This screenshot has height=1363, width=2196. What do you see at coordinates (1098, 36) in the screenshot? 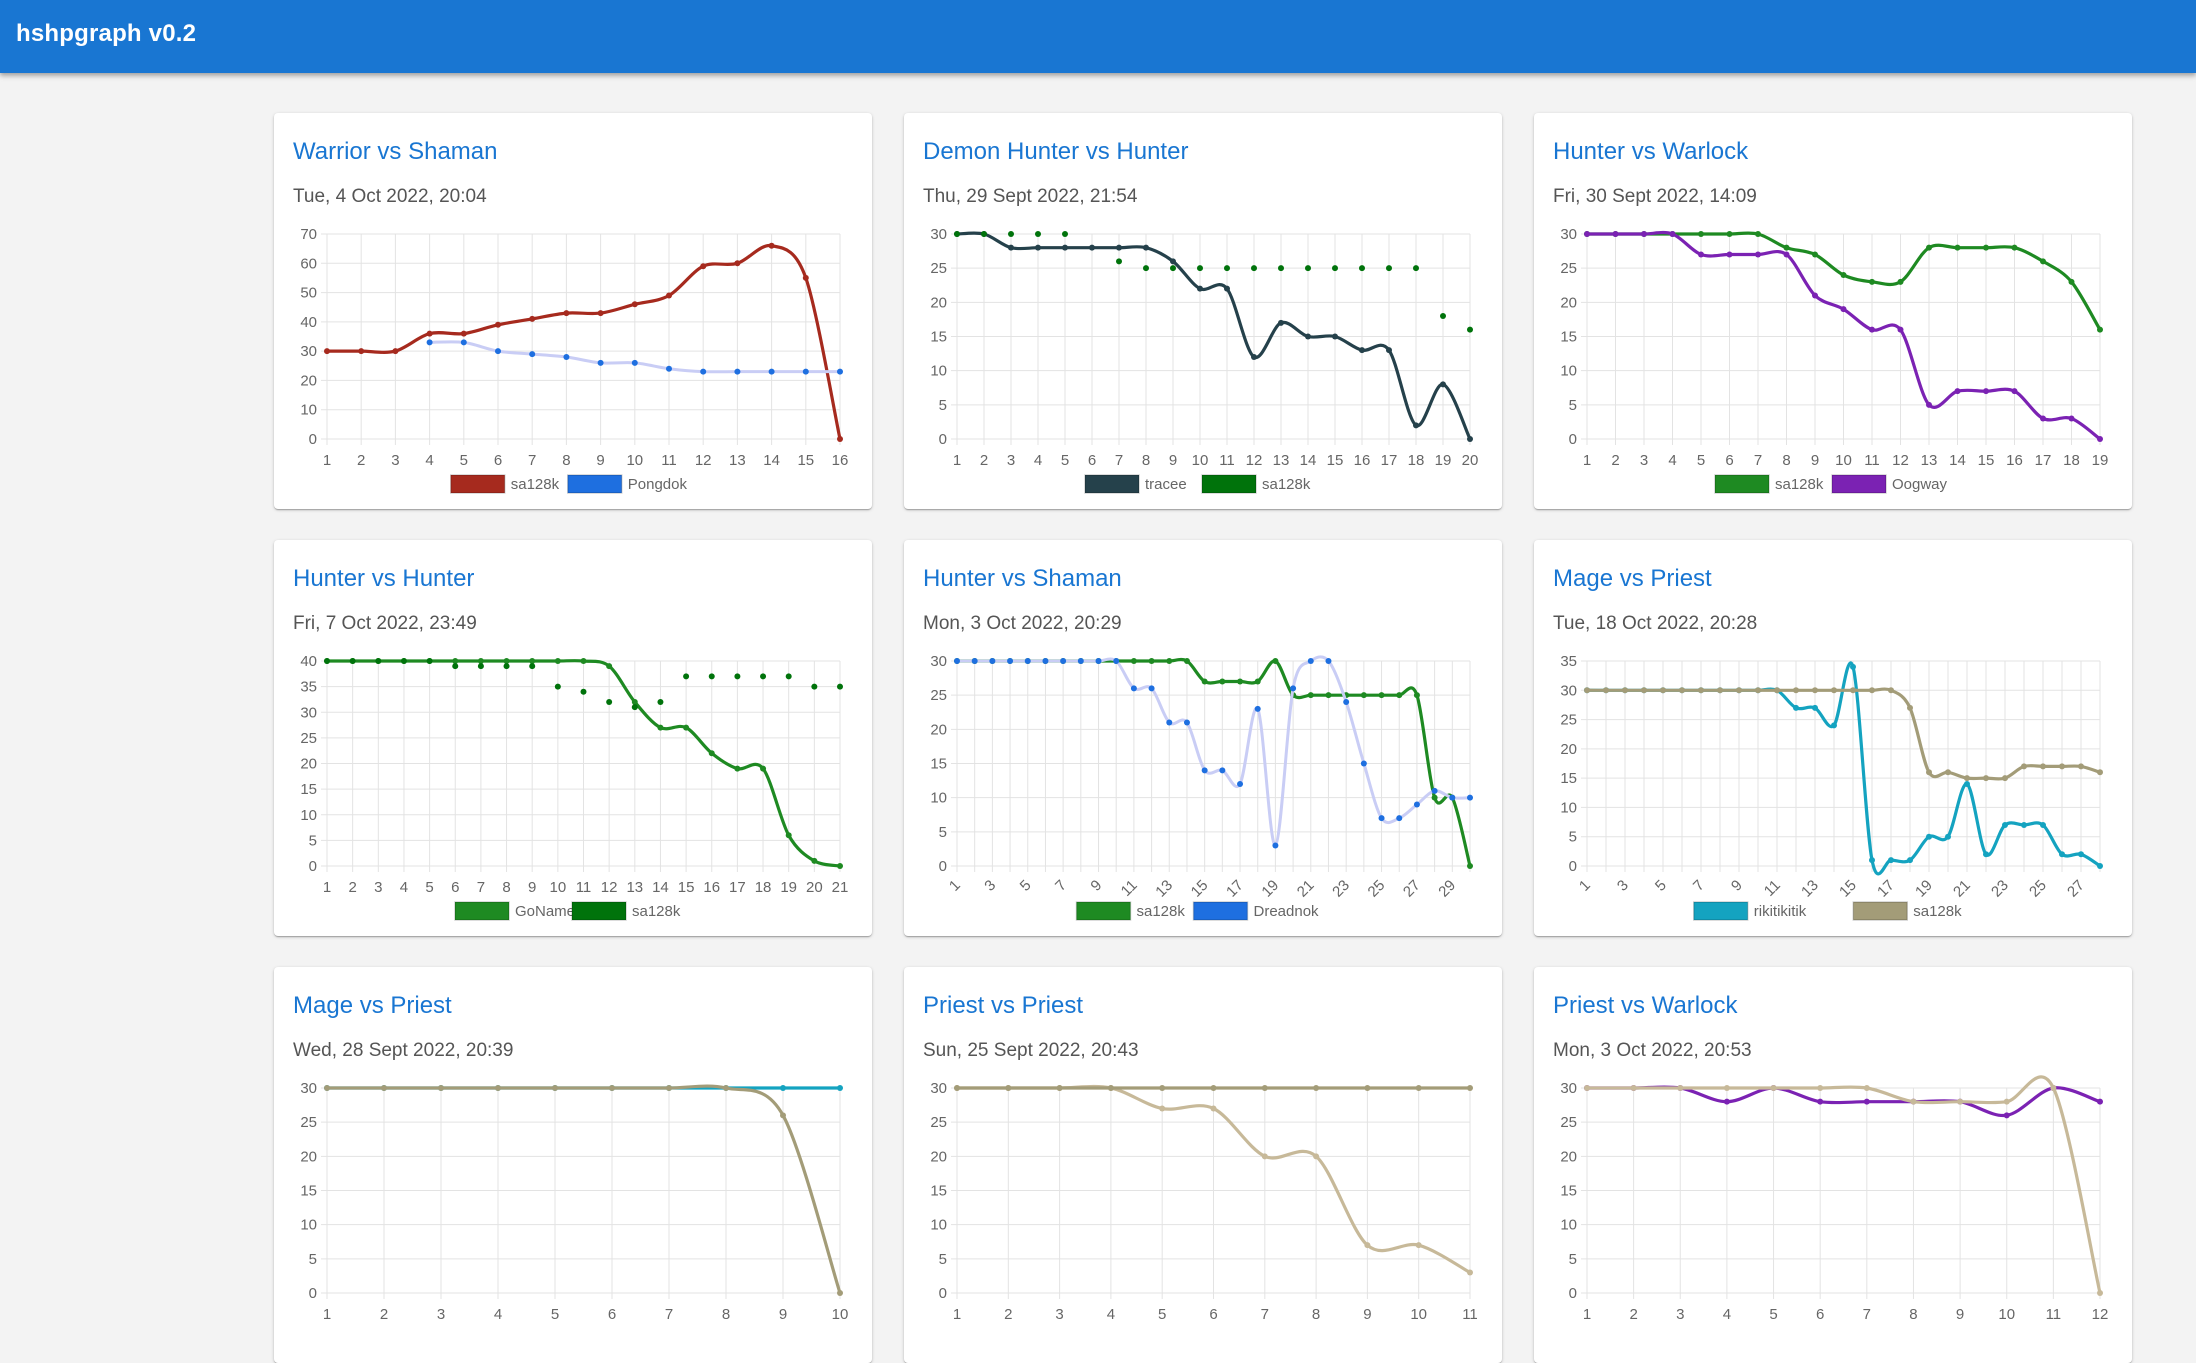
I see `app-bar: hshpgraph v0.2` at bounding box center [1098, 36].